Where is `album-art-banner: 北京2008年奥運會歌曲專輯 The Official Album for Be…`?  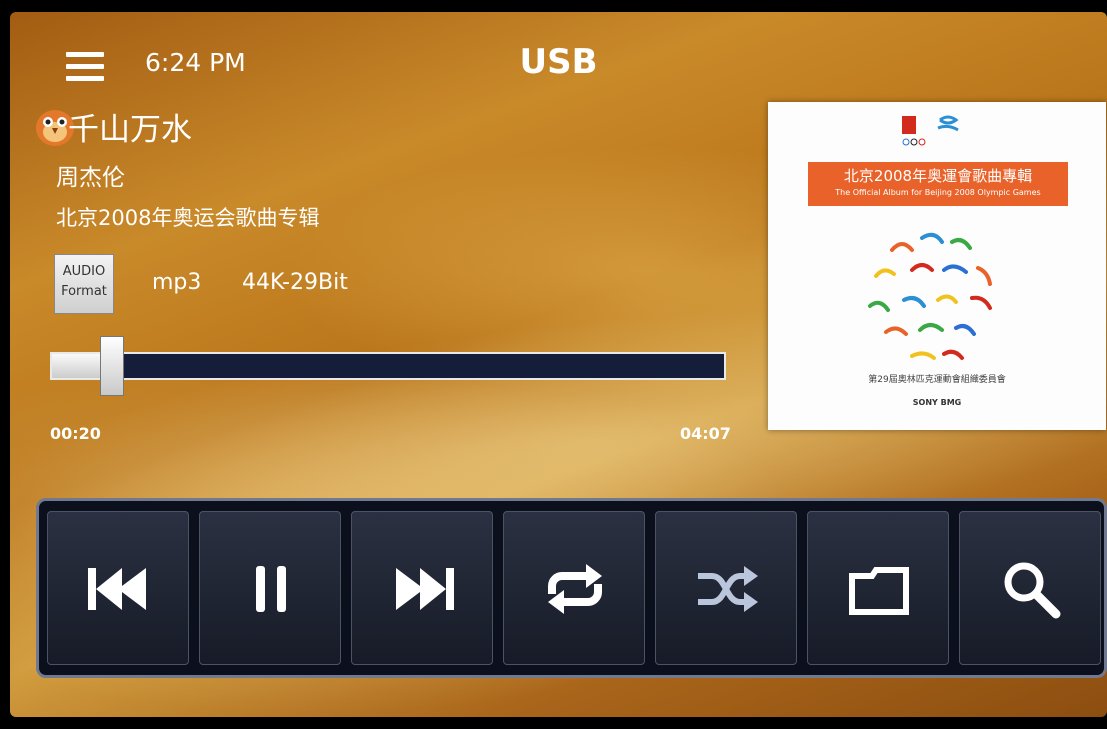
album-art-banner: 北京2008年奥運會歌曲專輯 The Official Album for Be… is located at coordinates (938, 184).